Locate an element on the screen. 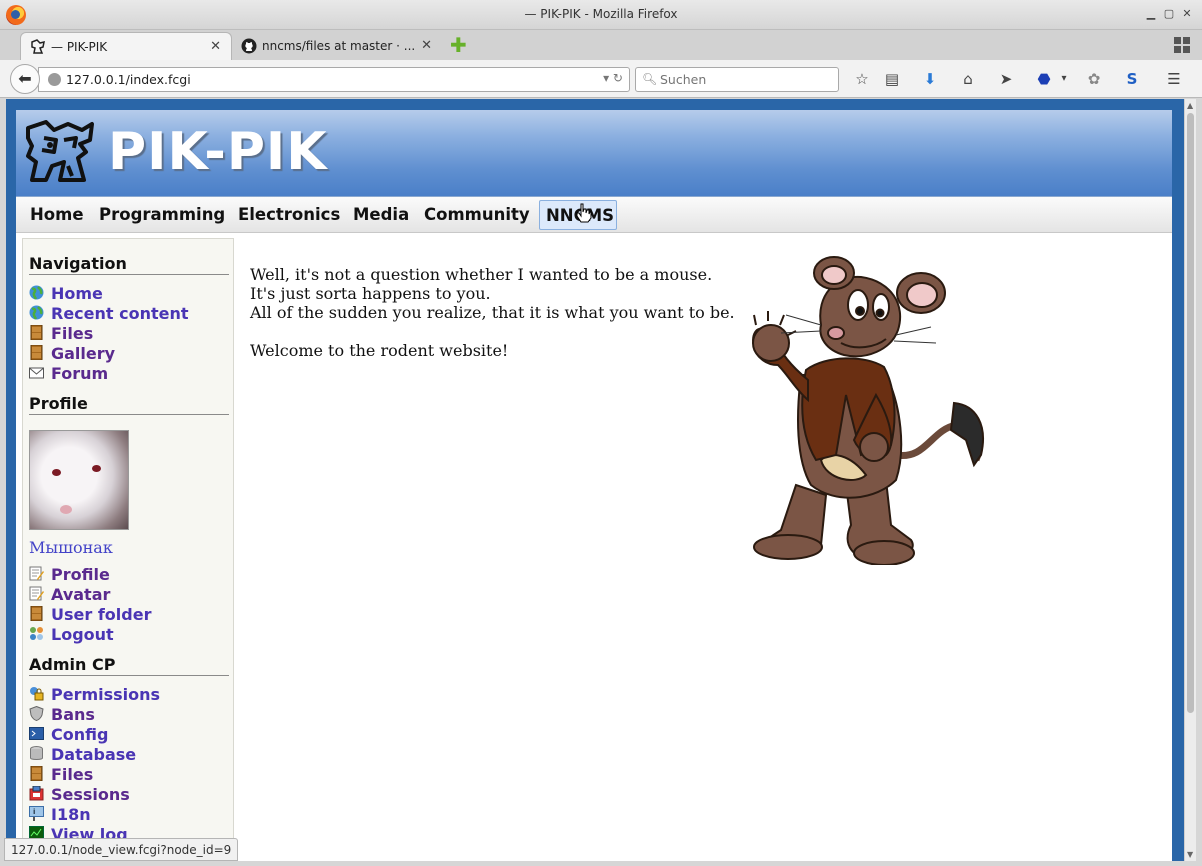  avatar is located at coordinates (79, 480).